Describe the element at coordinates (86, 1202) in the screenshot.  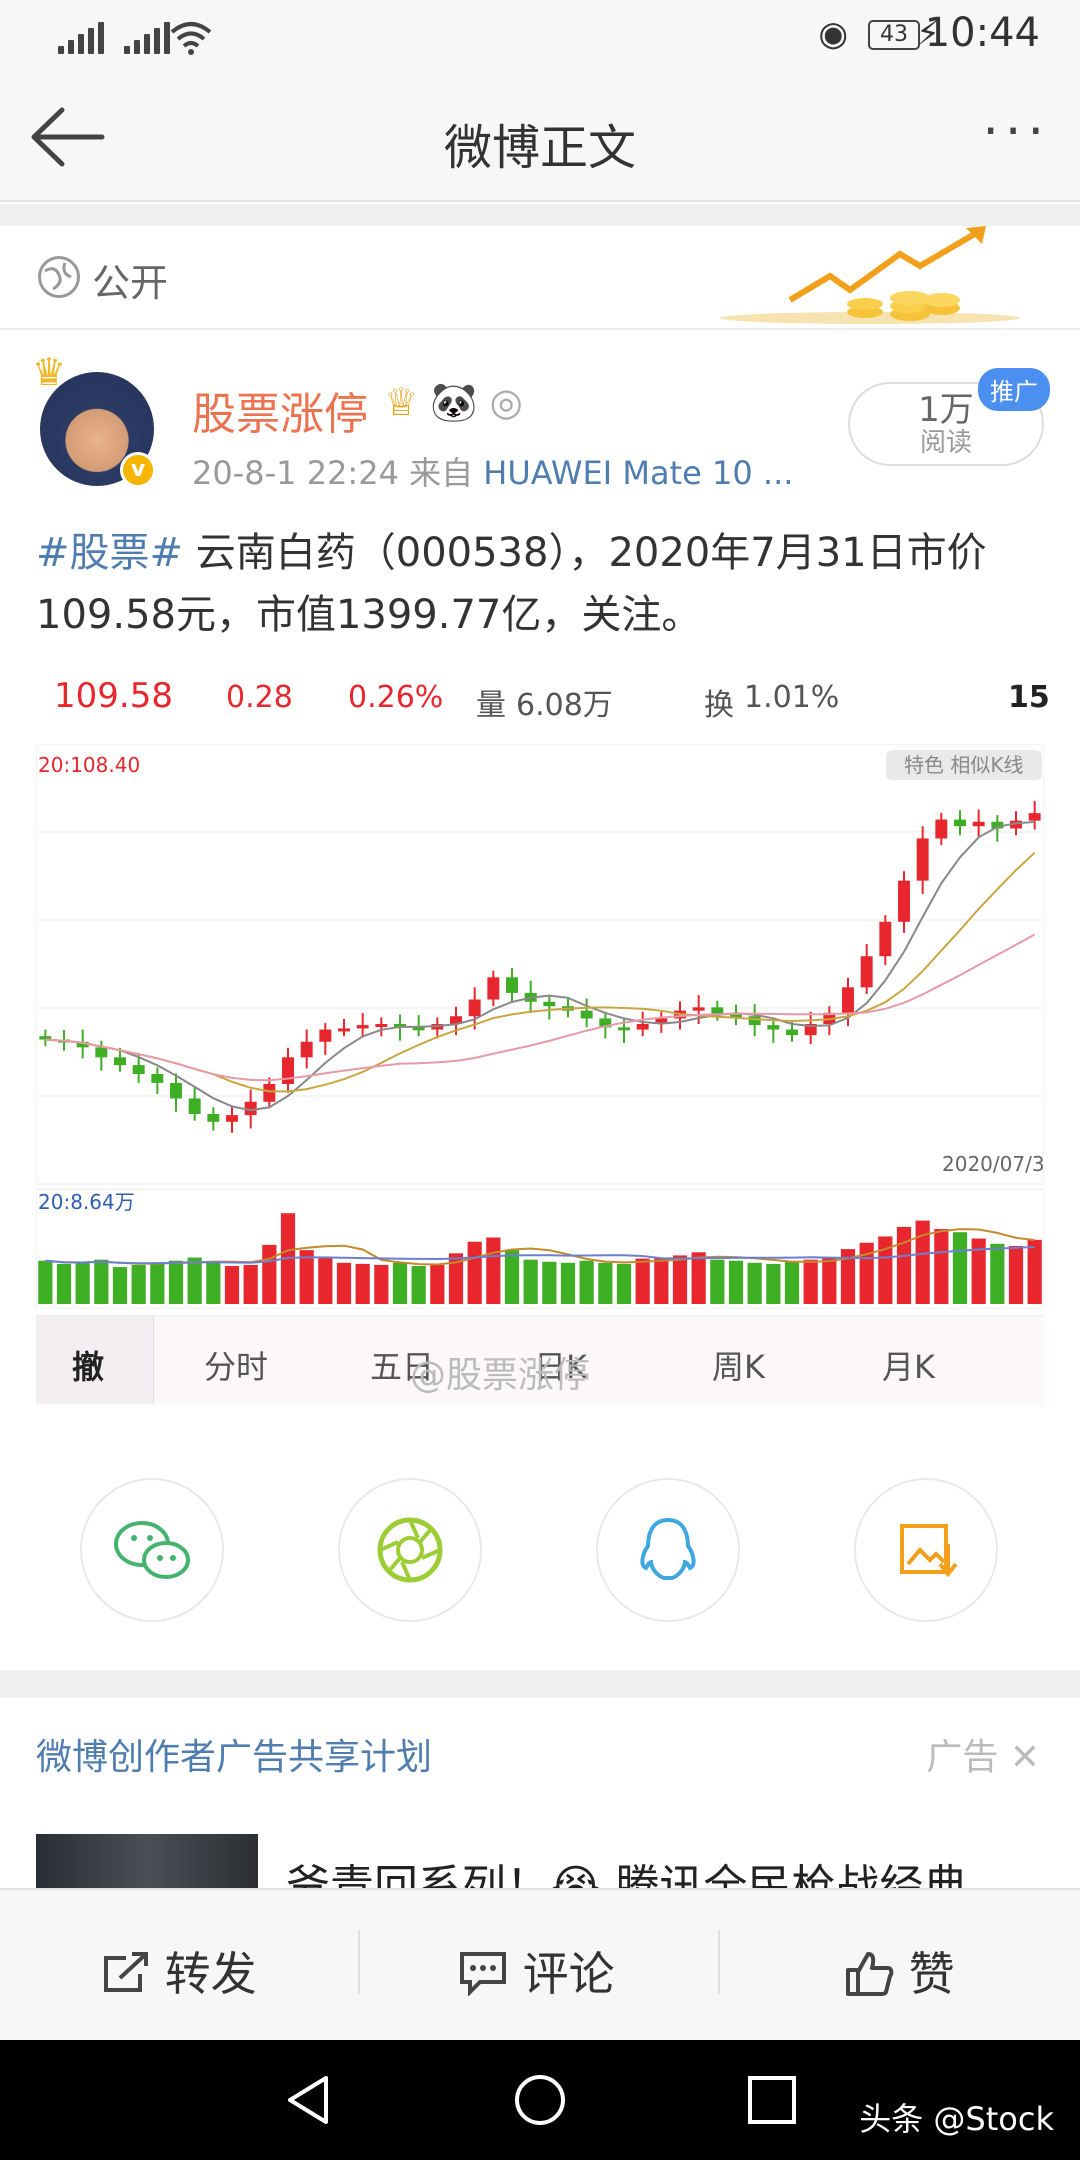
I see `volume-ma-label: 20:8.64万` at that location.